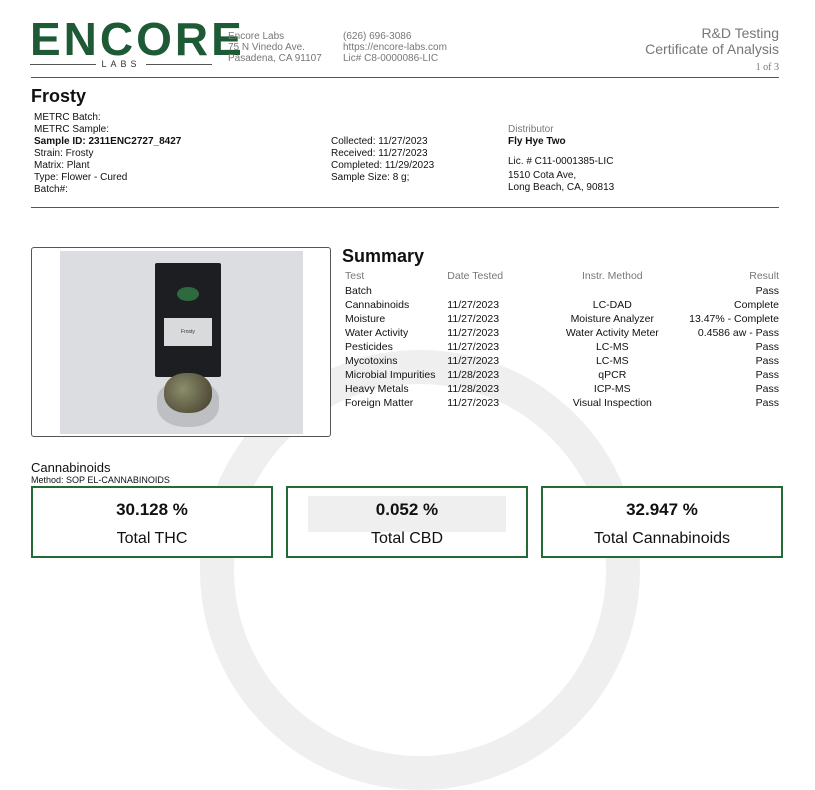 The image size is (815, 790). I want to click on cell-test: Water Activity, so click(377, 333).